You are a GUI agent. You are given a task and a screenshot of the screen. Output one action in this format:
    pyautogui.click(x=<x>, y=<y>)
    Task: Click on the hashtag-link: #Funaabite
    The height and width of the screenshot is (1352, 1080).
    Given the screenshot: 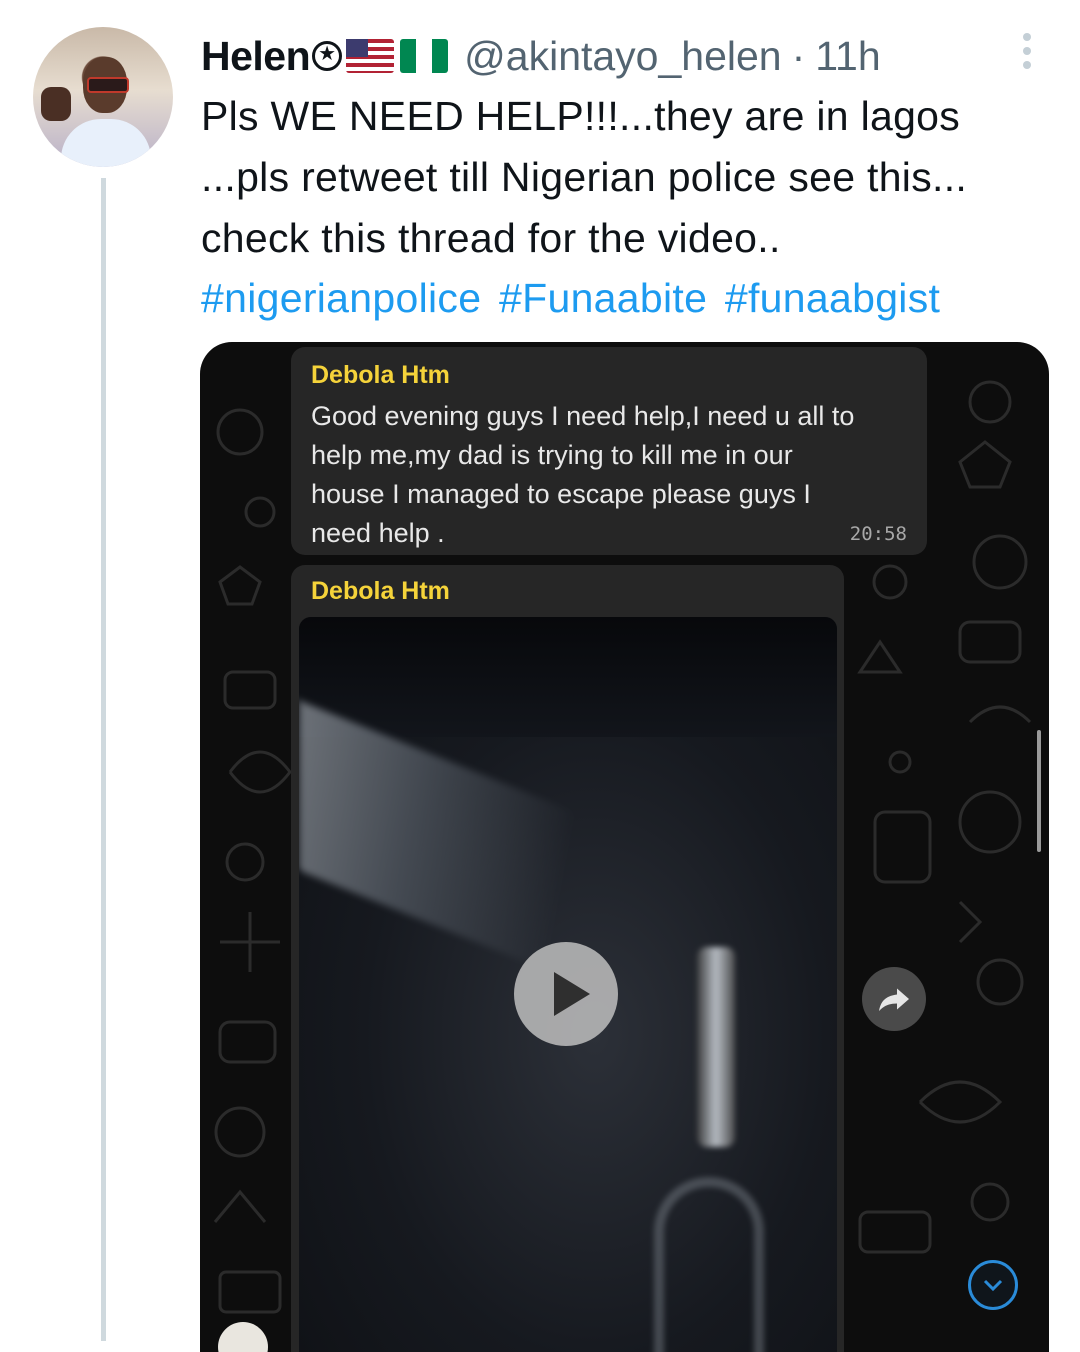 What is the action you would take?
    pyautogui.click(x=603, y=298)
    